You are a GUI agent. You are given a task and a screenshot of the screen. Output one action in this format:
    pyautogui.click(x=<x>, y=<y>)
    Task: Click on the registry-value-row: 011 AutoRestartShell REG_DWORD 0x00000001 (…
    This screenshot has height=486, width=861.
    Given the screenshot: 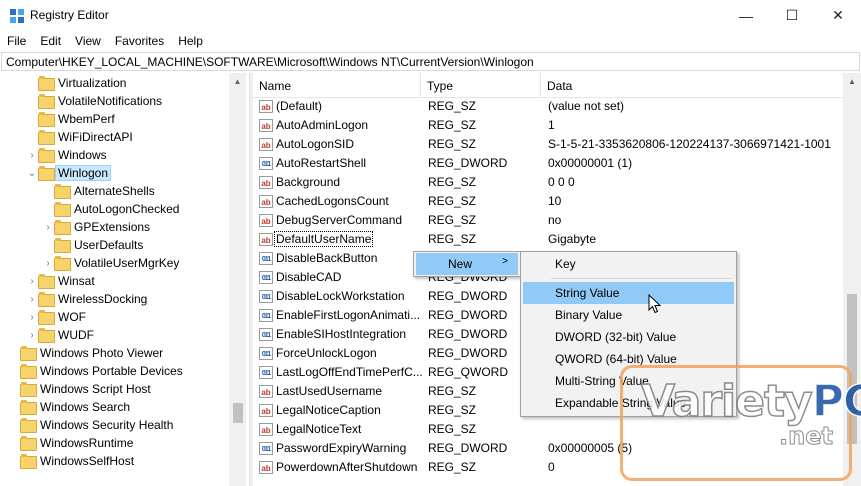 What is the action you would take?
    pyautogui.click(x=548, y=163)
    